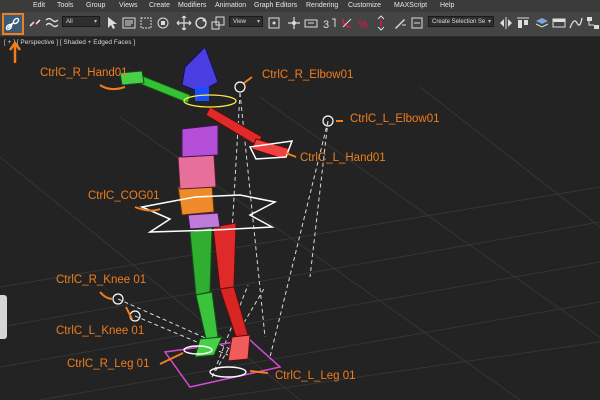  Describe the element at coordinates (222, 363) in the screenshot. I see `feet-footprint-frame` at that location.